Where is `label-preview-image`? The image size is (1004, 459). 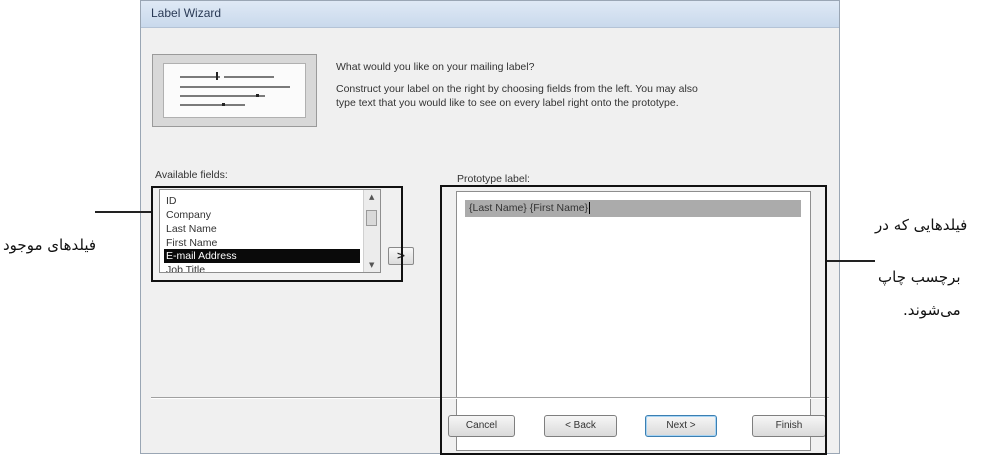 label-preview-image is located at coordinates (234, 90).